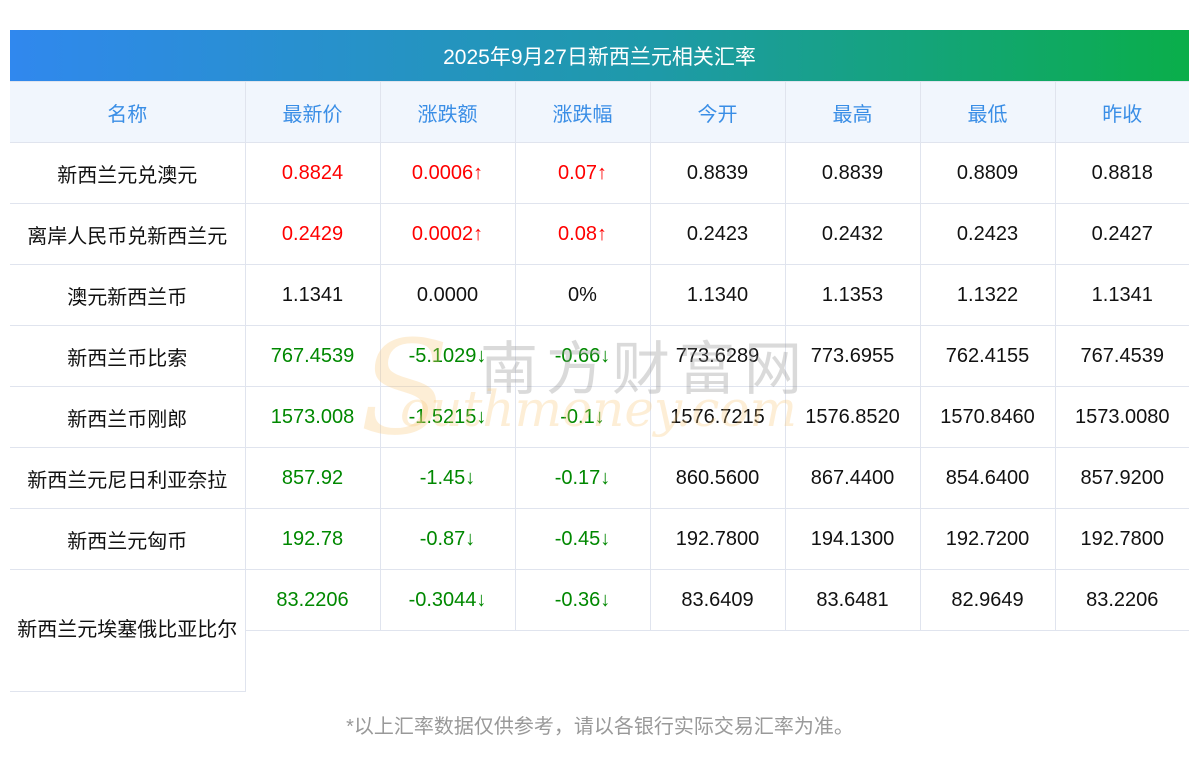  What do you see at coordinates (447, 234) in the screenshot?
I see `change-amount: 0.0002↑` at bounding box center [447, 234].